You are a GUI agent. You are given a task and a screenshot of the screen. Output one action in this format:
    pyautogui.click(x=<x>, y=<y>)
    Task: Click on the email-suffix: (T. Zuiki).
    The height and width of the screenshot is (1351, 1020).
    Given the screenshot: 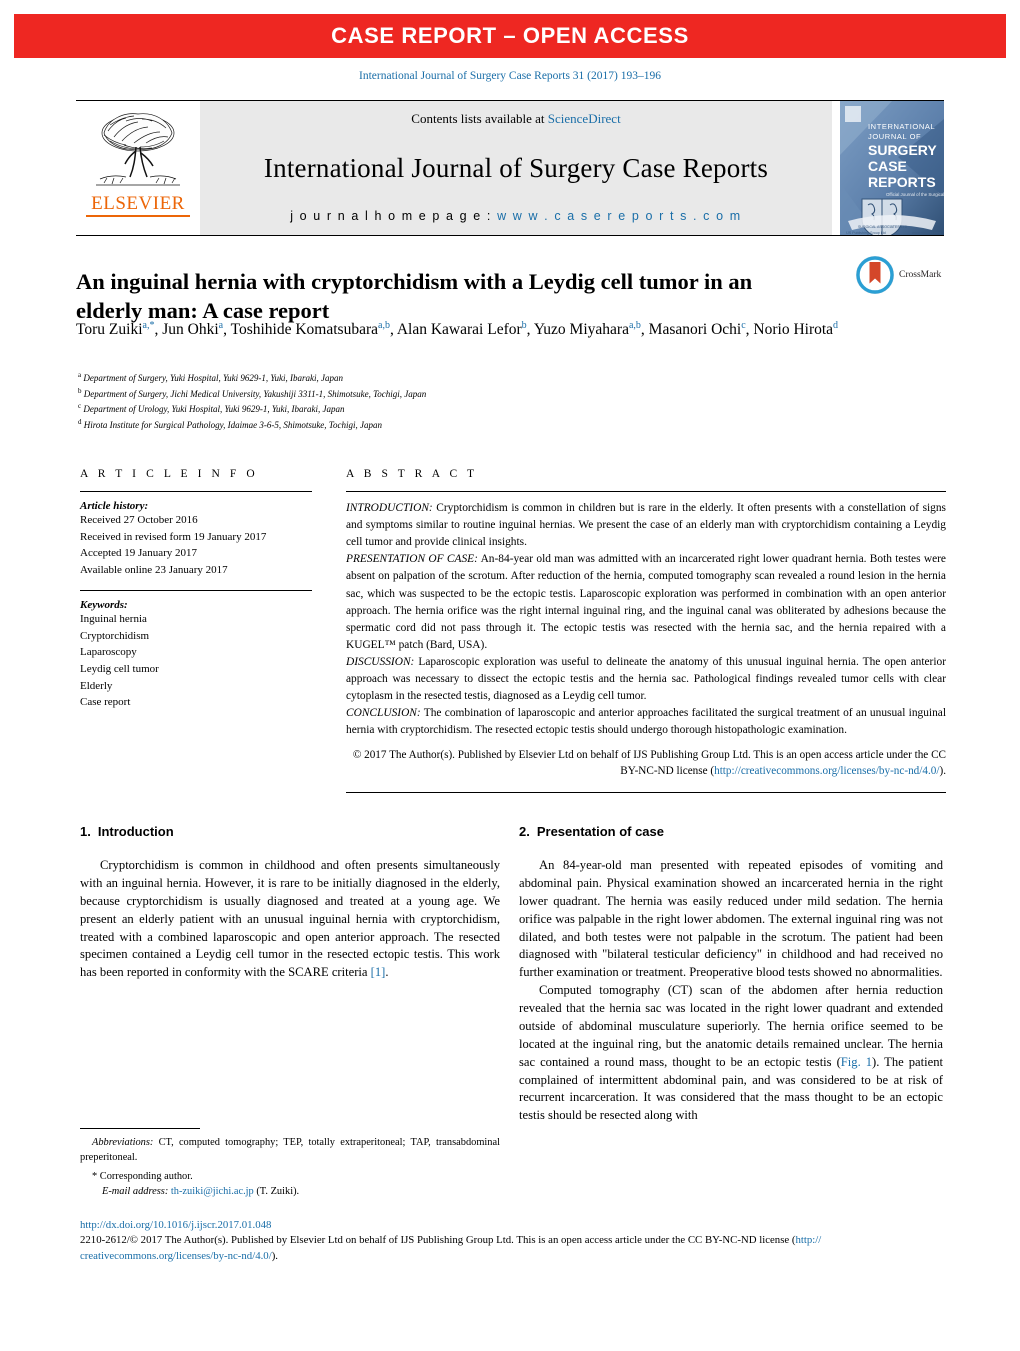 What is the action you would take?
    pyautogui.click(x=276, y=1192)
    